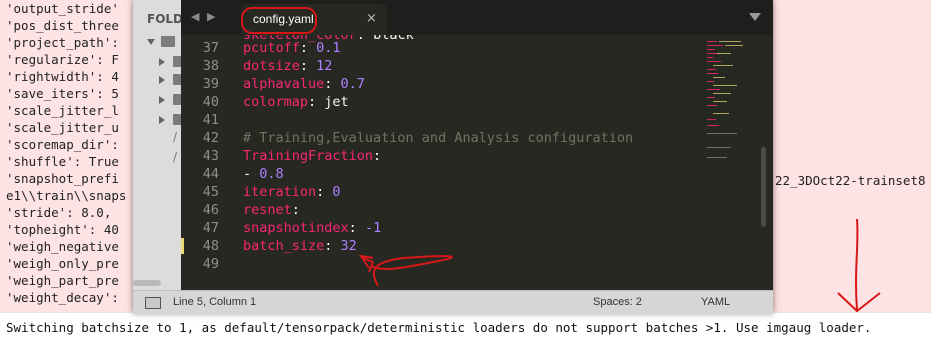 The image size is (931, 342). I want to click on code-line: colormap: jet, so click(296, 102).